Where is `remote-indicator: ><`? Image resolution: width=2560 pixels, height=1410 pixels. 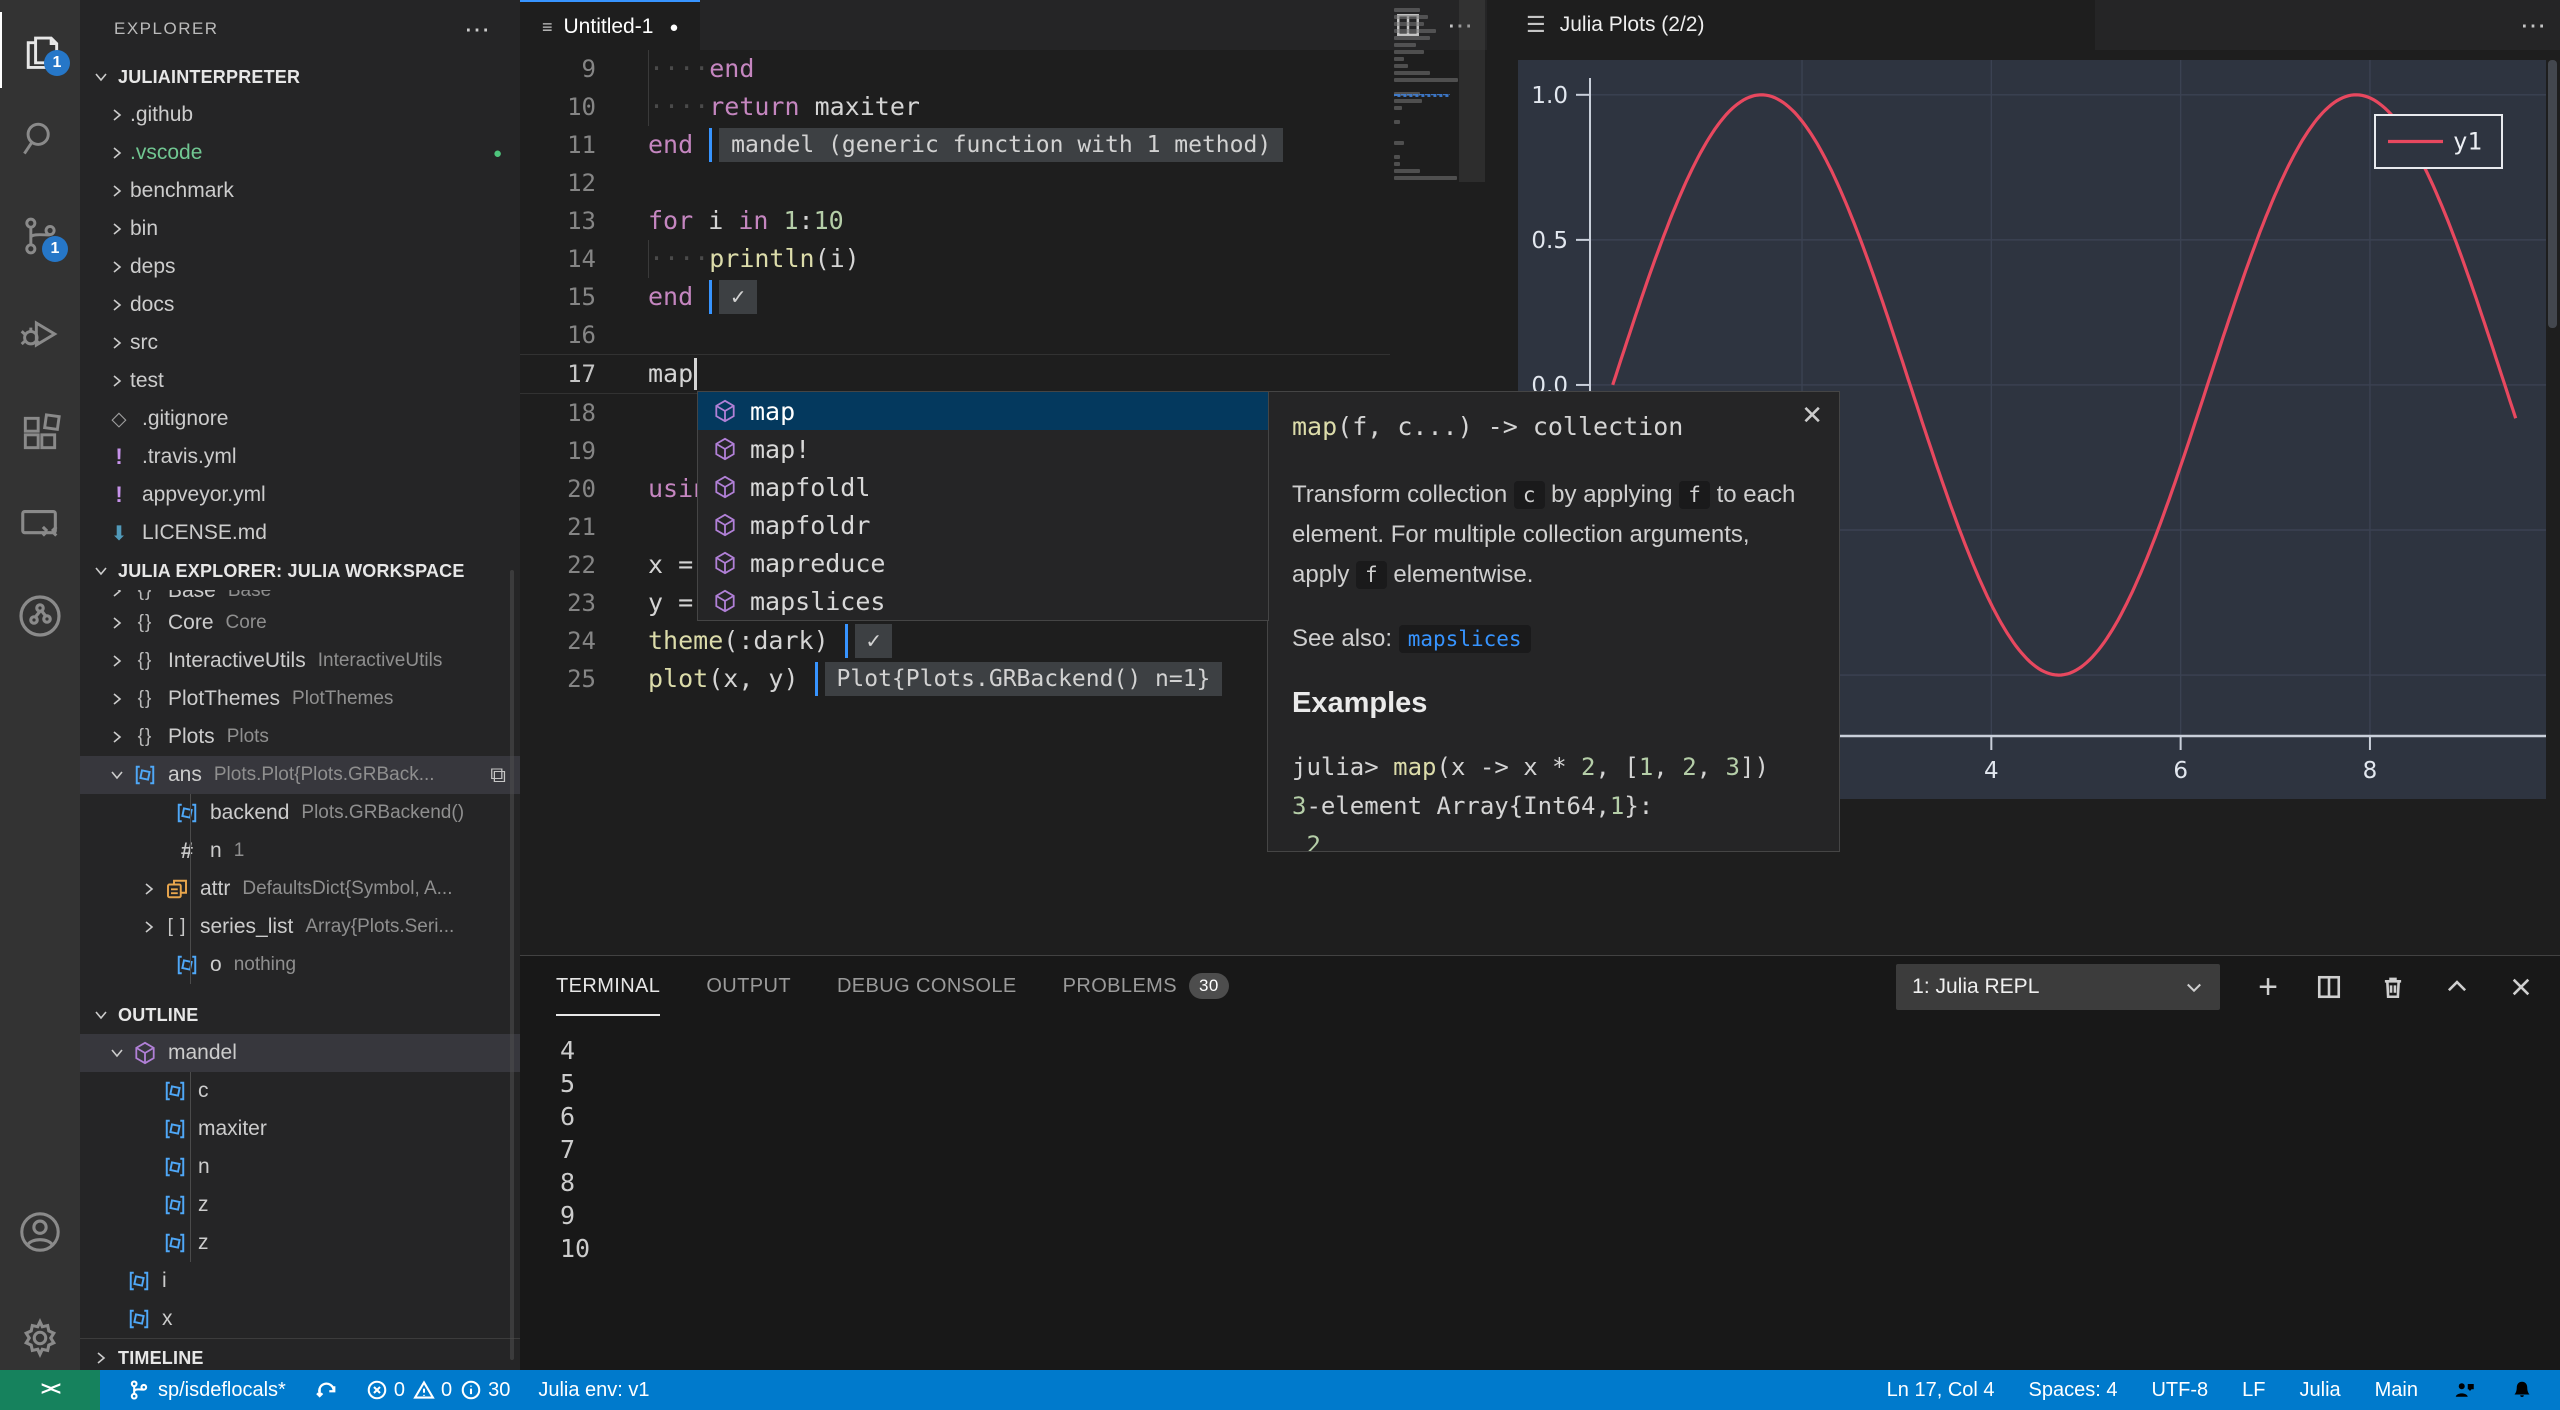
remote-indicator: >< is located at coordinates (50, 1390).